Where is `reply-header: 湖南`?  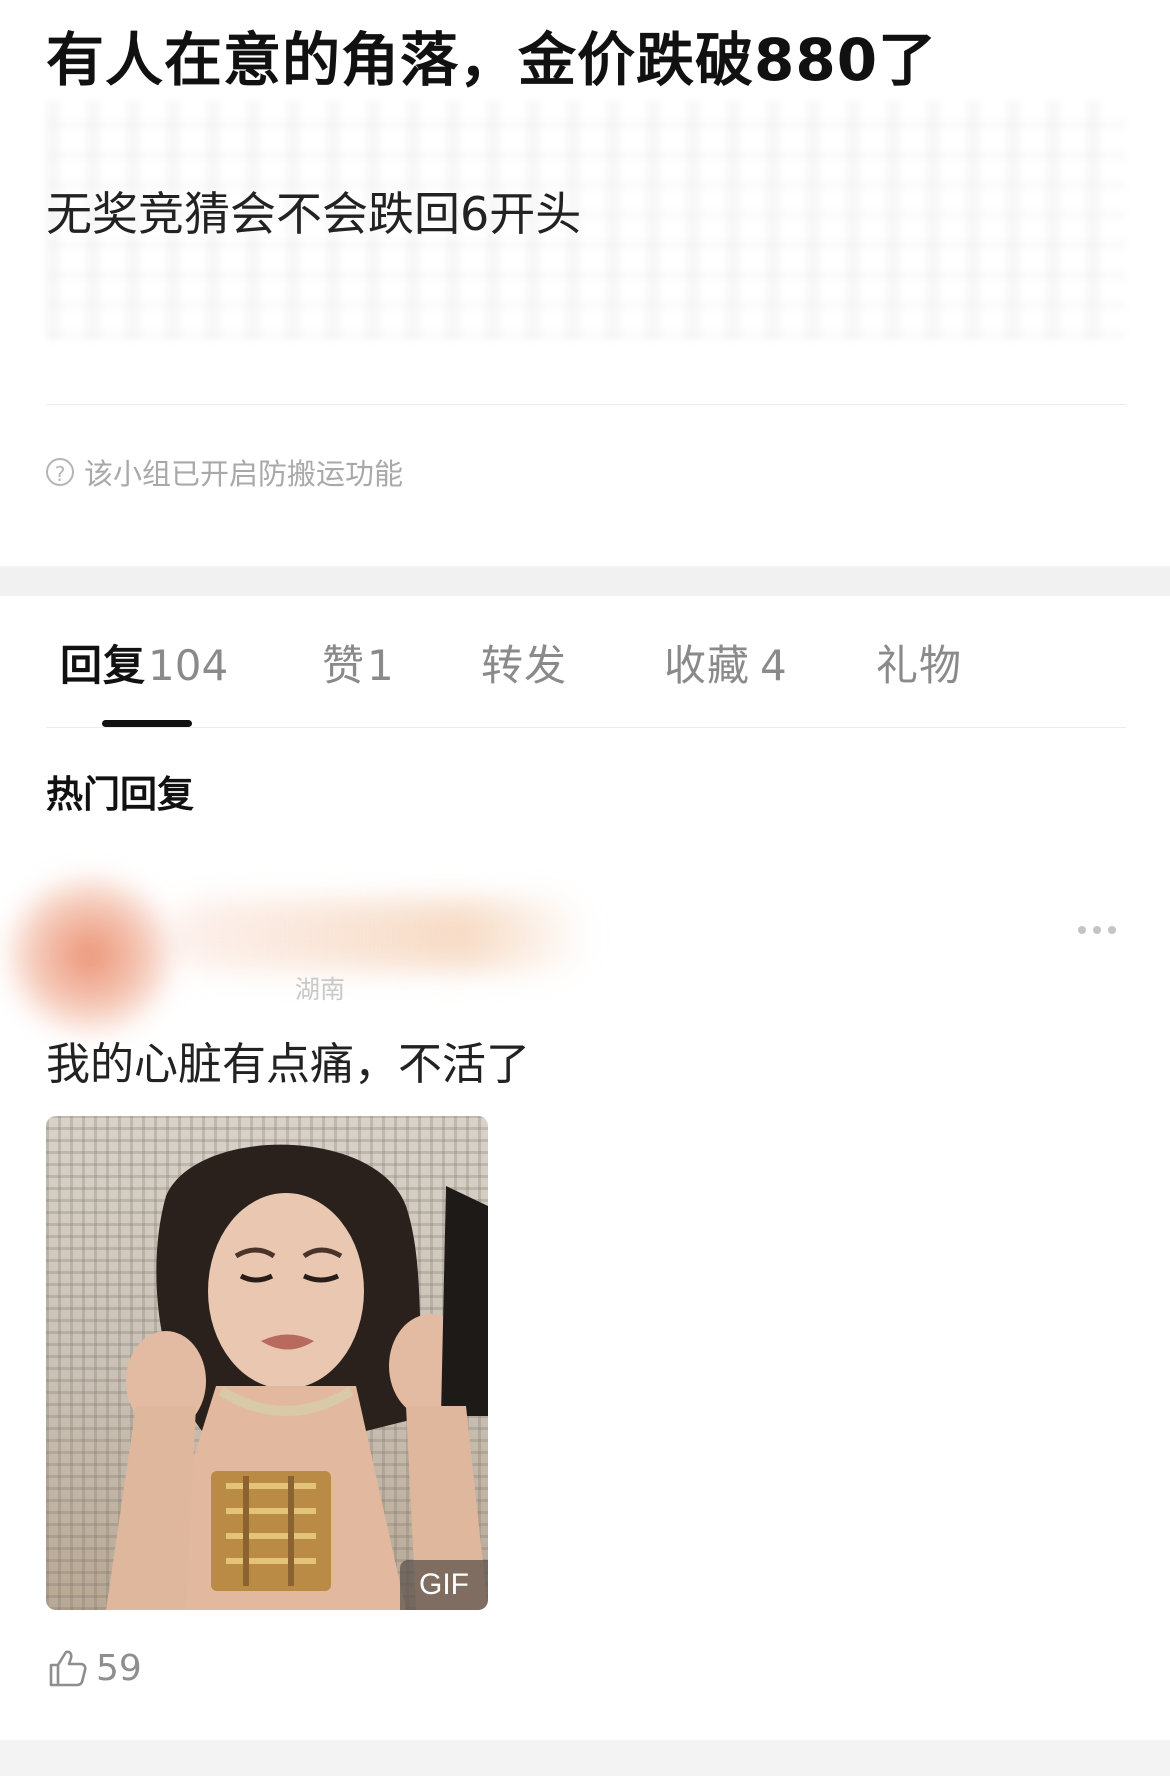
reply-header: 湖南 is located at coordinates (585, 950).